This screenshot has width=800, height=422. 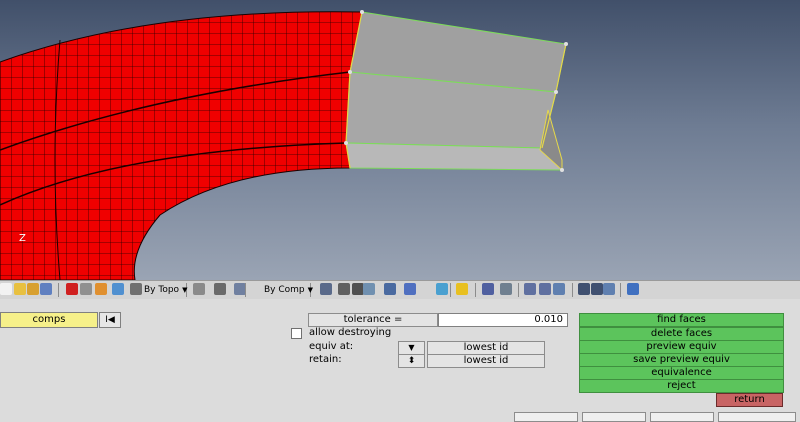 I want to click on tree-icon, so click(x=118, y=289).